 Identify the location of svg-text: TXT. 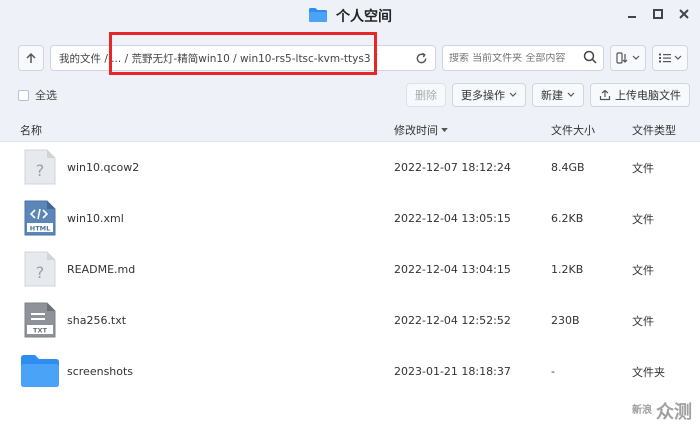
(40, 331).